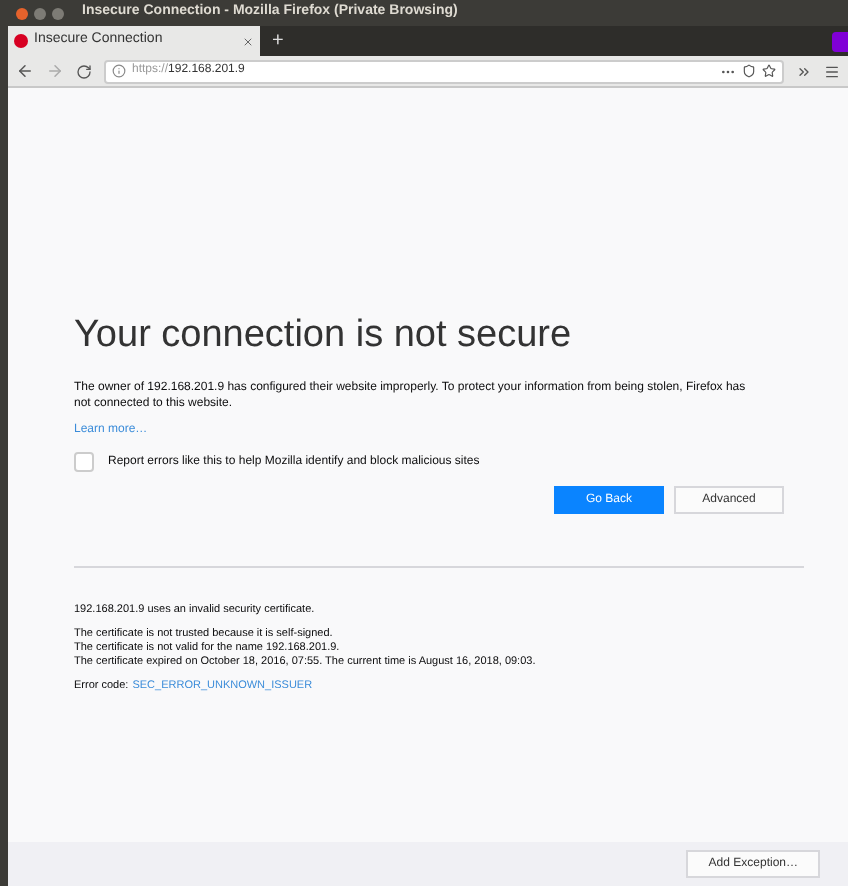  I want to click on back-icon, so click(25, 71).